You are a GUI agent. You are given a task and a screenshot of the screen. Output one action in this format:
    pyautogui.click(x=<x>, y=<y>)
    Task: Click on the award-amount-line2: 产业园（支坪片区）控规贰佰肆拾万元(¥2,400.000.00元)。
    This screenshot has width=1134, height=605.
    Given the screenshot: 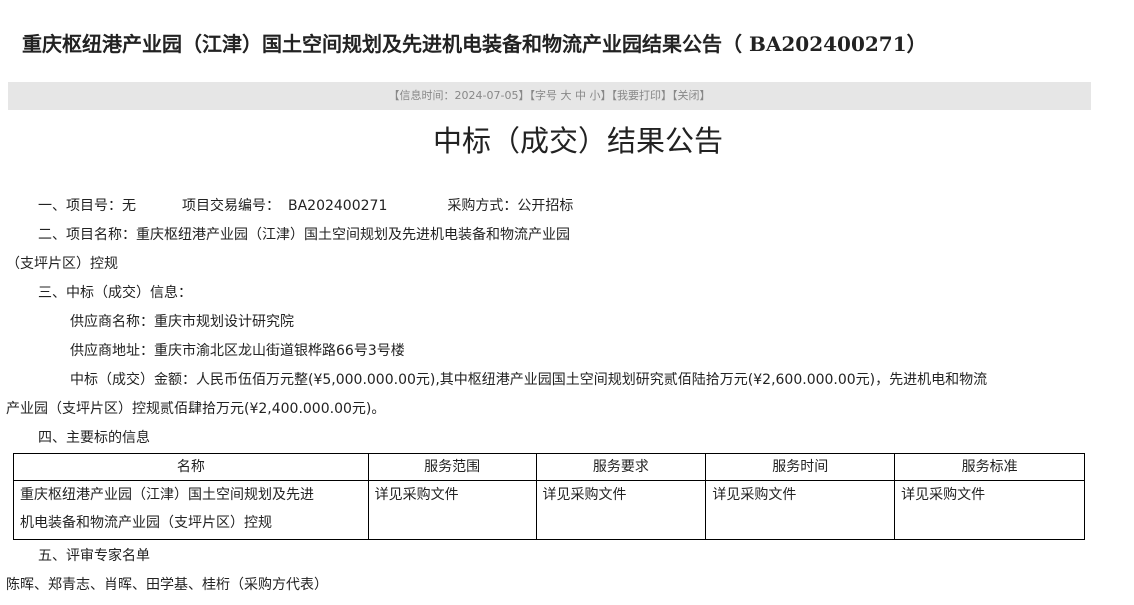 What is the action you would take?
    pyautogui.click(x=196, y=409)
    